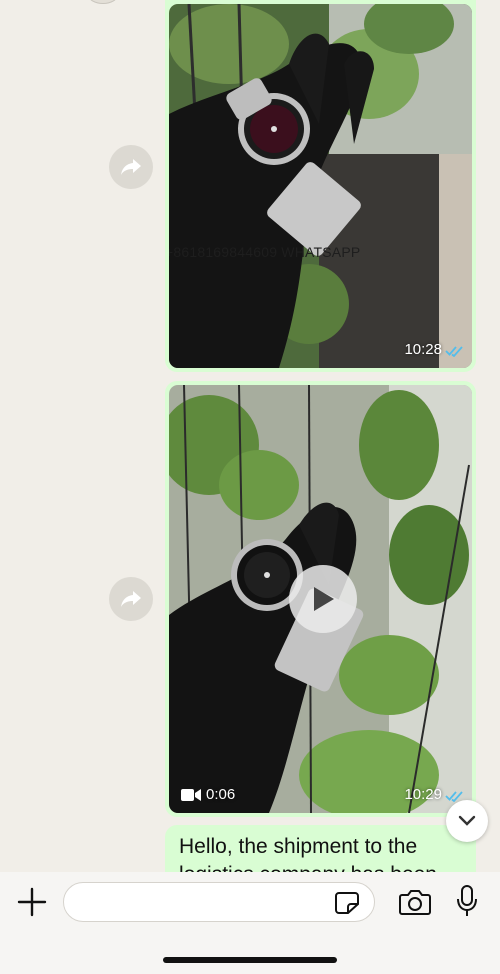 The width and height of the screenshot is (500, 974). I want to click on play-button, so click(323, 599).